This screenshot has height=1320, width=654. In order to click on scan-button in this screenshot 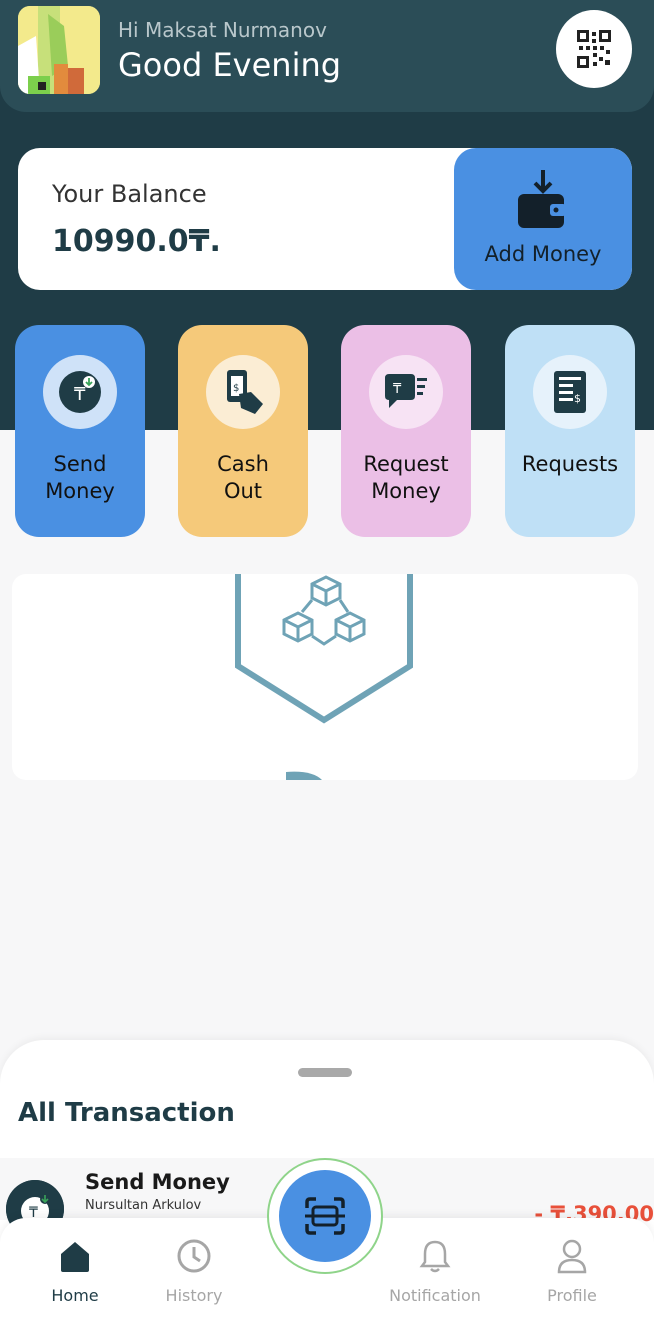, I will do `click(325, 1216)`.